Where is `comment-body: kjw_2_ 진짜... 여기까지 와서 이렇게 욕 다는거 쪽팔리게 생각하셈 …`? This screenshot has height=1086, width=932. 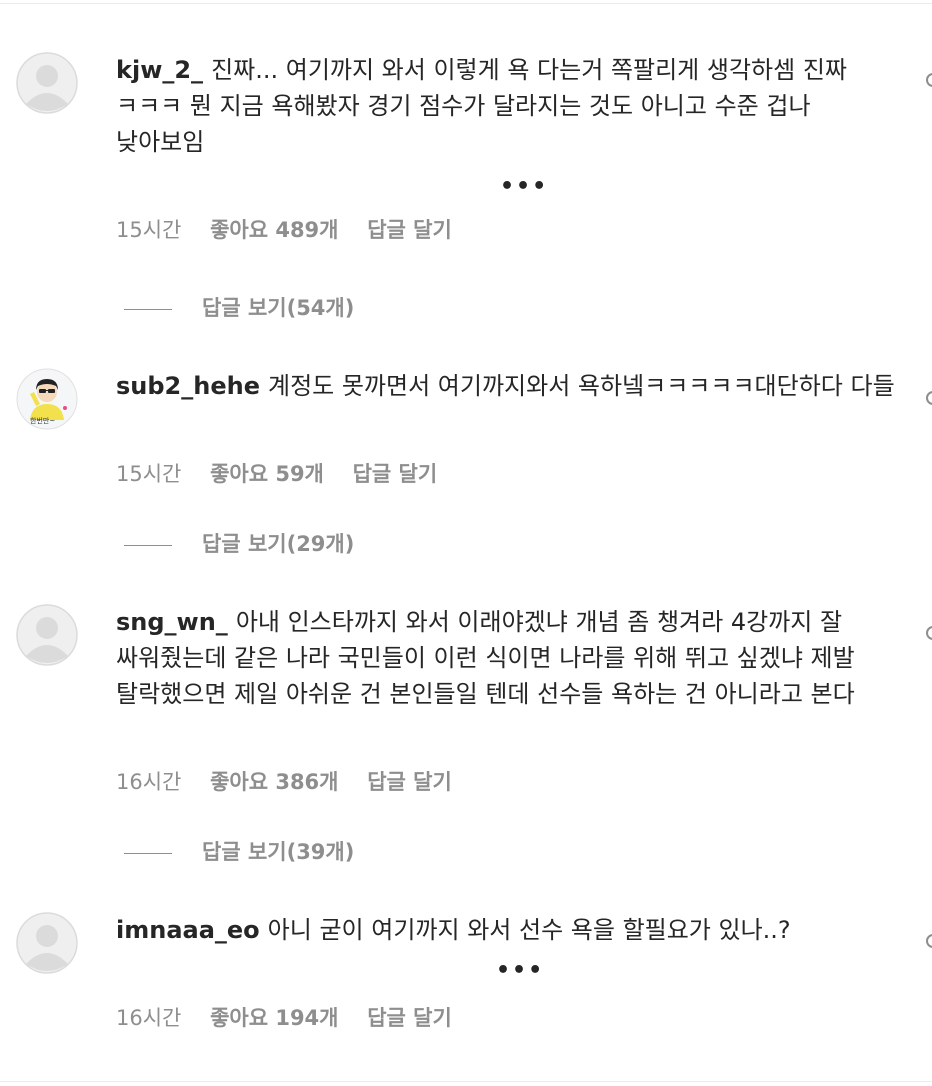 comment-body: kjw_2_ 진짜... 여기까지 와서 이렇게 욕 다는거 쪽팔리게 생각하셈 … is located at coordinates (506, 106).